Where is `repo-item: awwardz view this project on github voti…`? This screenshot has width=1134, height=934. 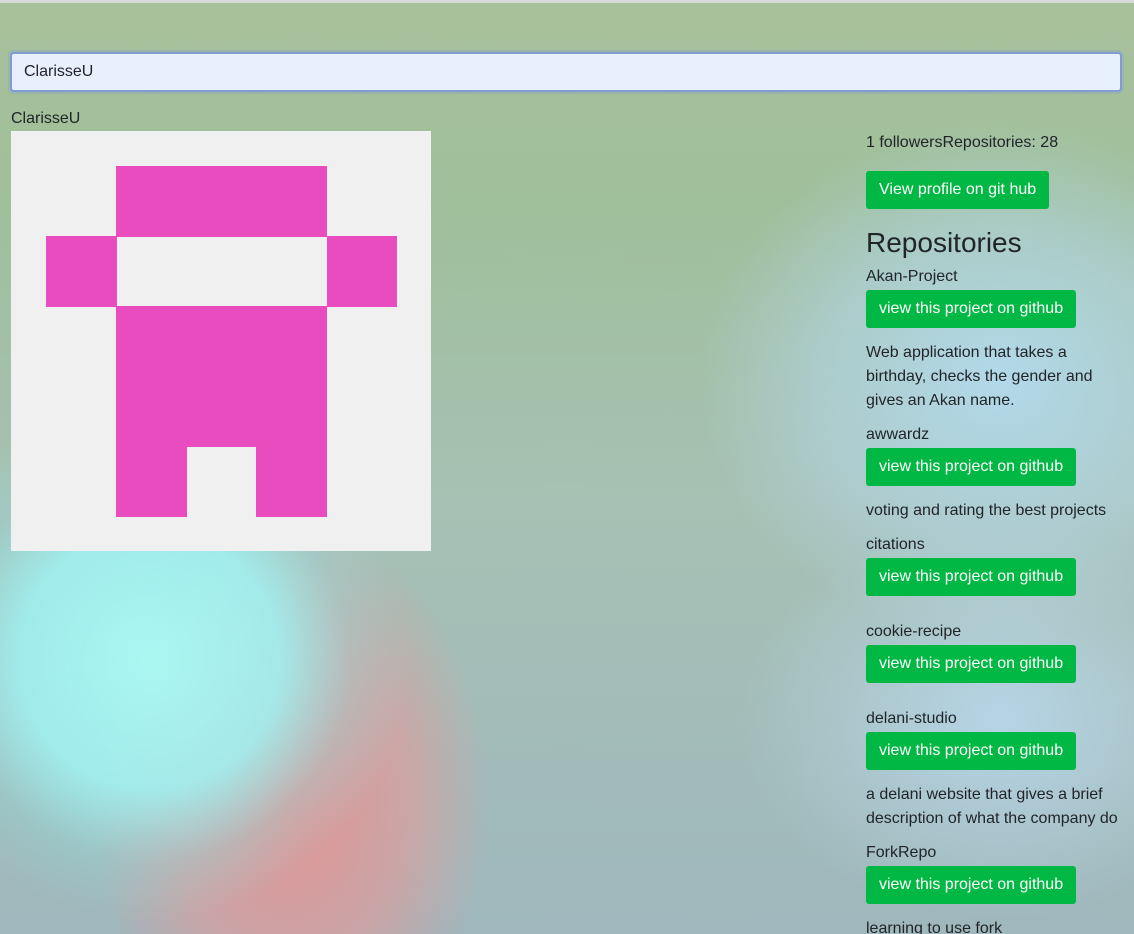 repo-item: awwardz view this project on github voti… is located at coordinates (997, 474).